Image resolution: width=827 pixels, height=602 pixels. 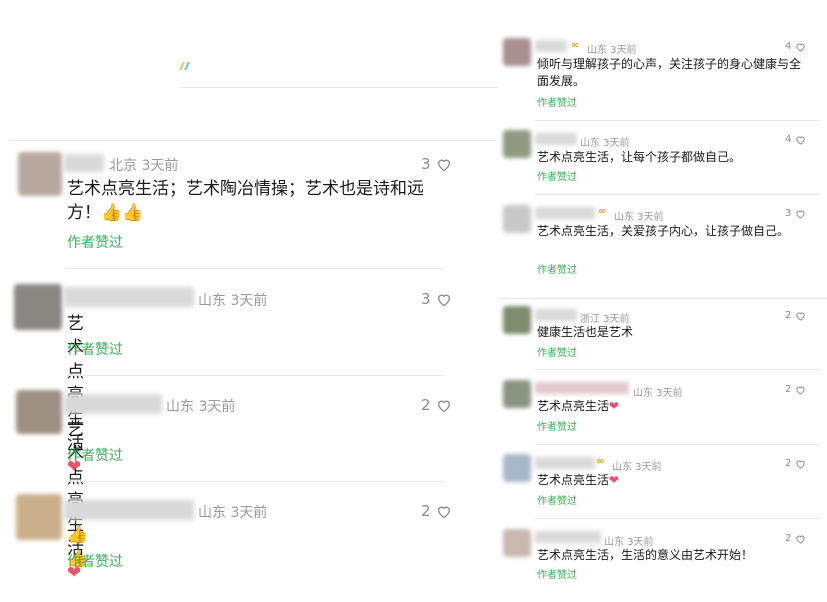 I want to click on comment-text: 艺术点亮生活❤, so click(x=578, y=406).